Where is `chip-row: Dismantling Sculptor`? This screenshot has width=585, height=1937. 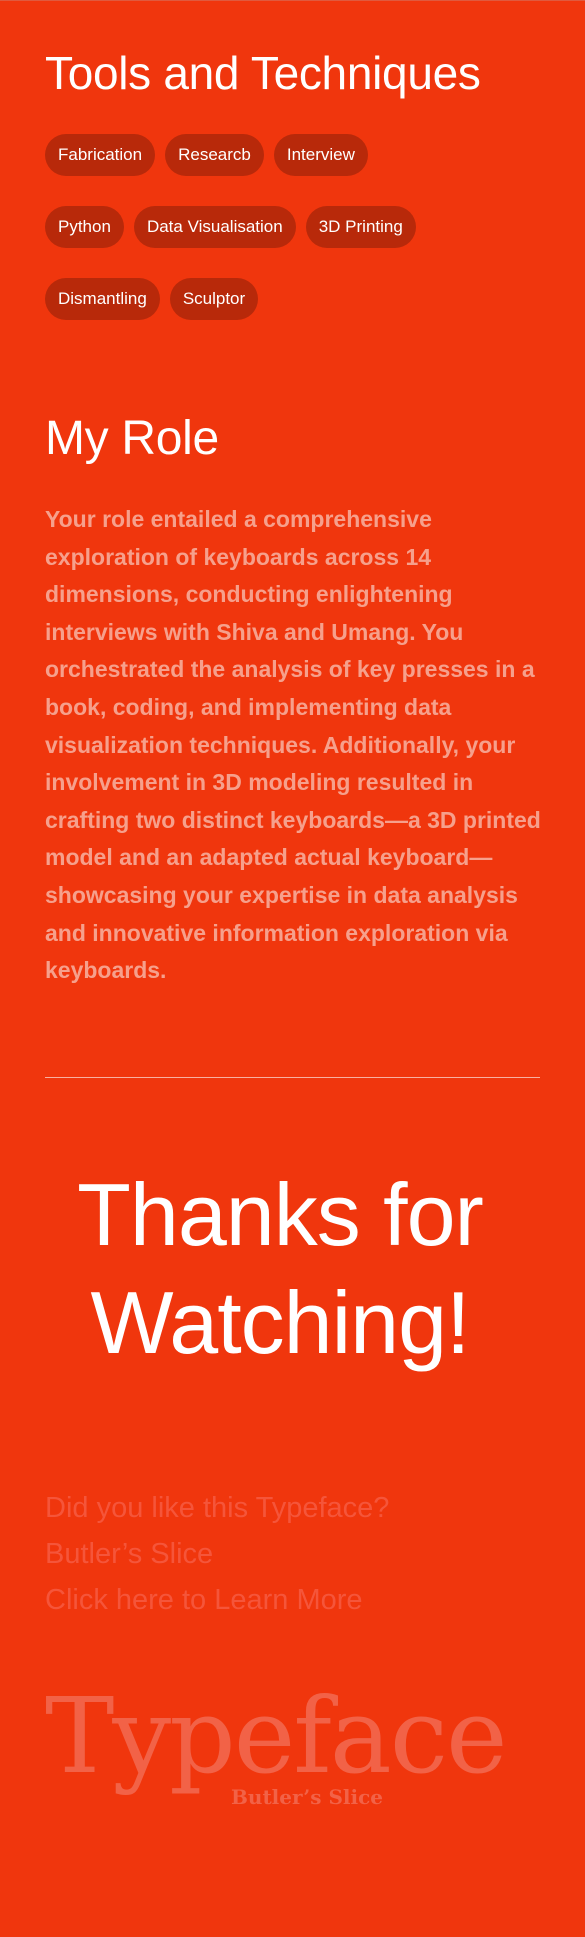
chip-row: Dismantling Sculptor is located at coordinates (152, 299).